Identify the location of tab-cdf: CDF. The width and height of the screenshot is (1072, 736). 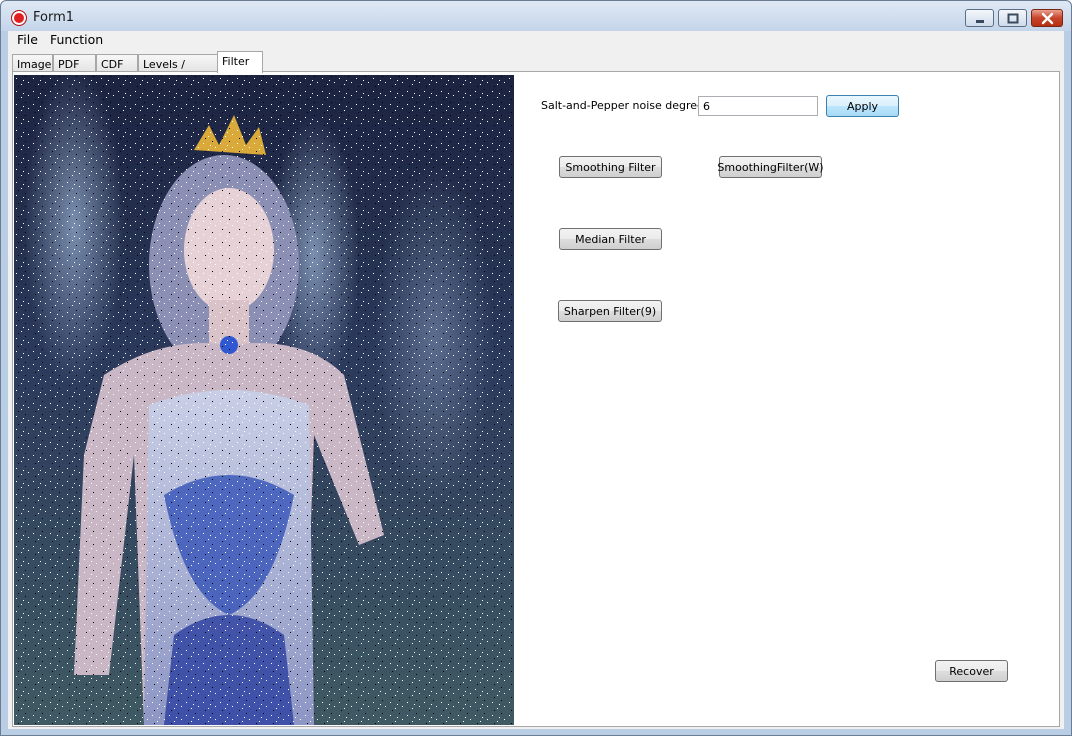
(117, 63).